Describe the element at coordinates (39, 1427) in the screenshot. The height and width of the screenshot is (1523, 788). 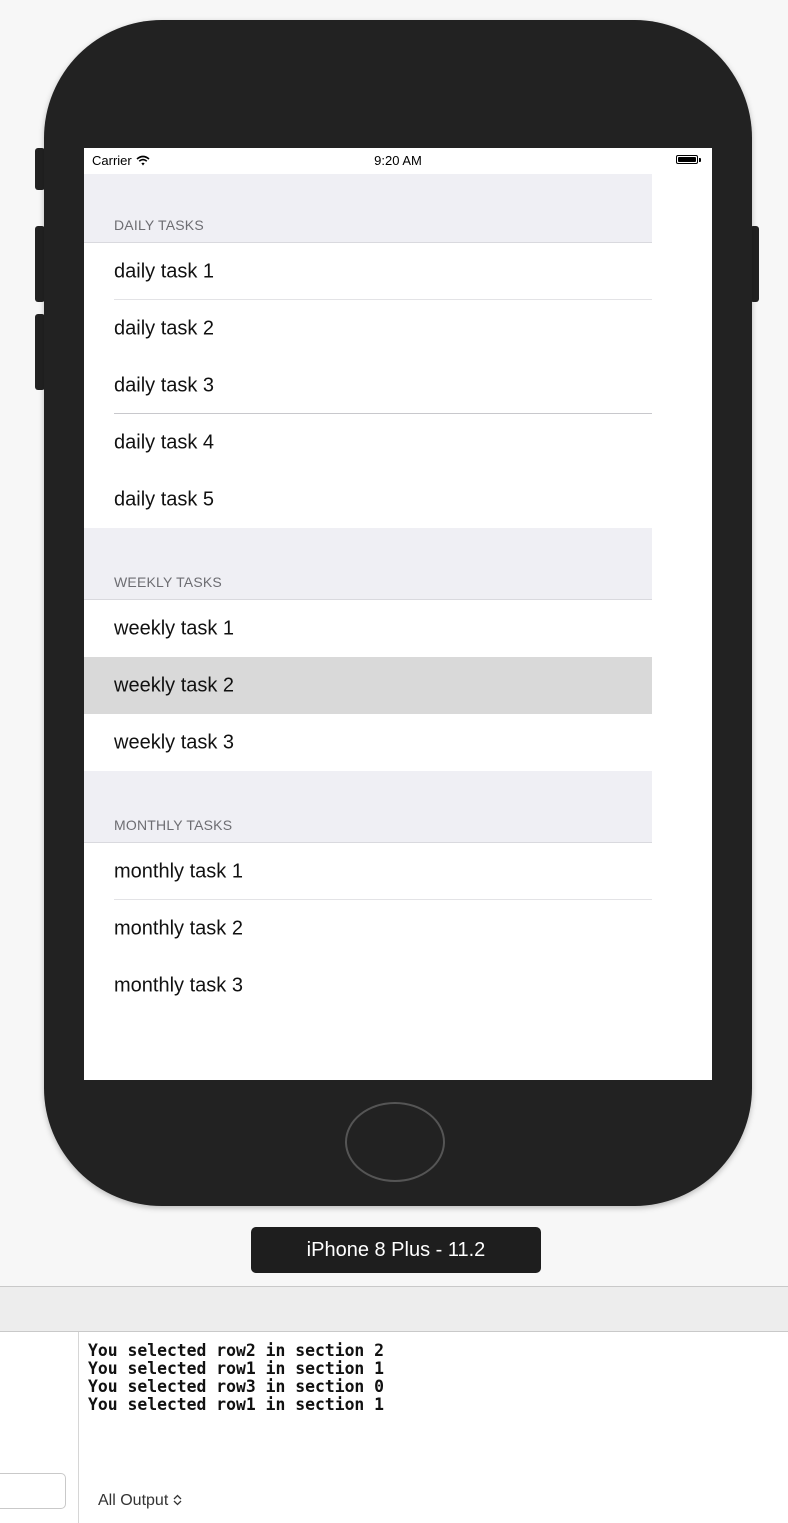
I see `variables-view` at that location.